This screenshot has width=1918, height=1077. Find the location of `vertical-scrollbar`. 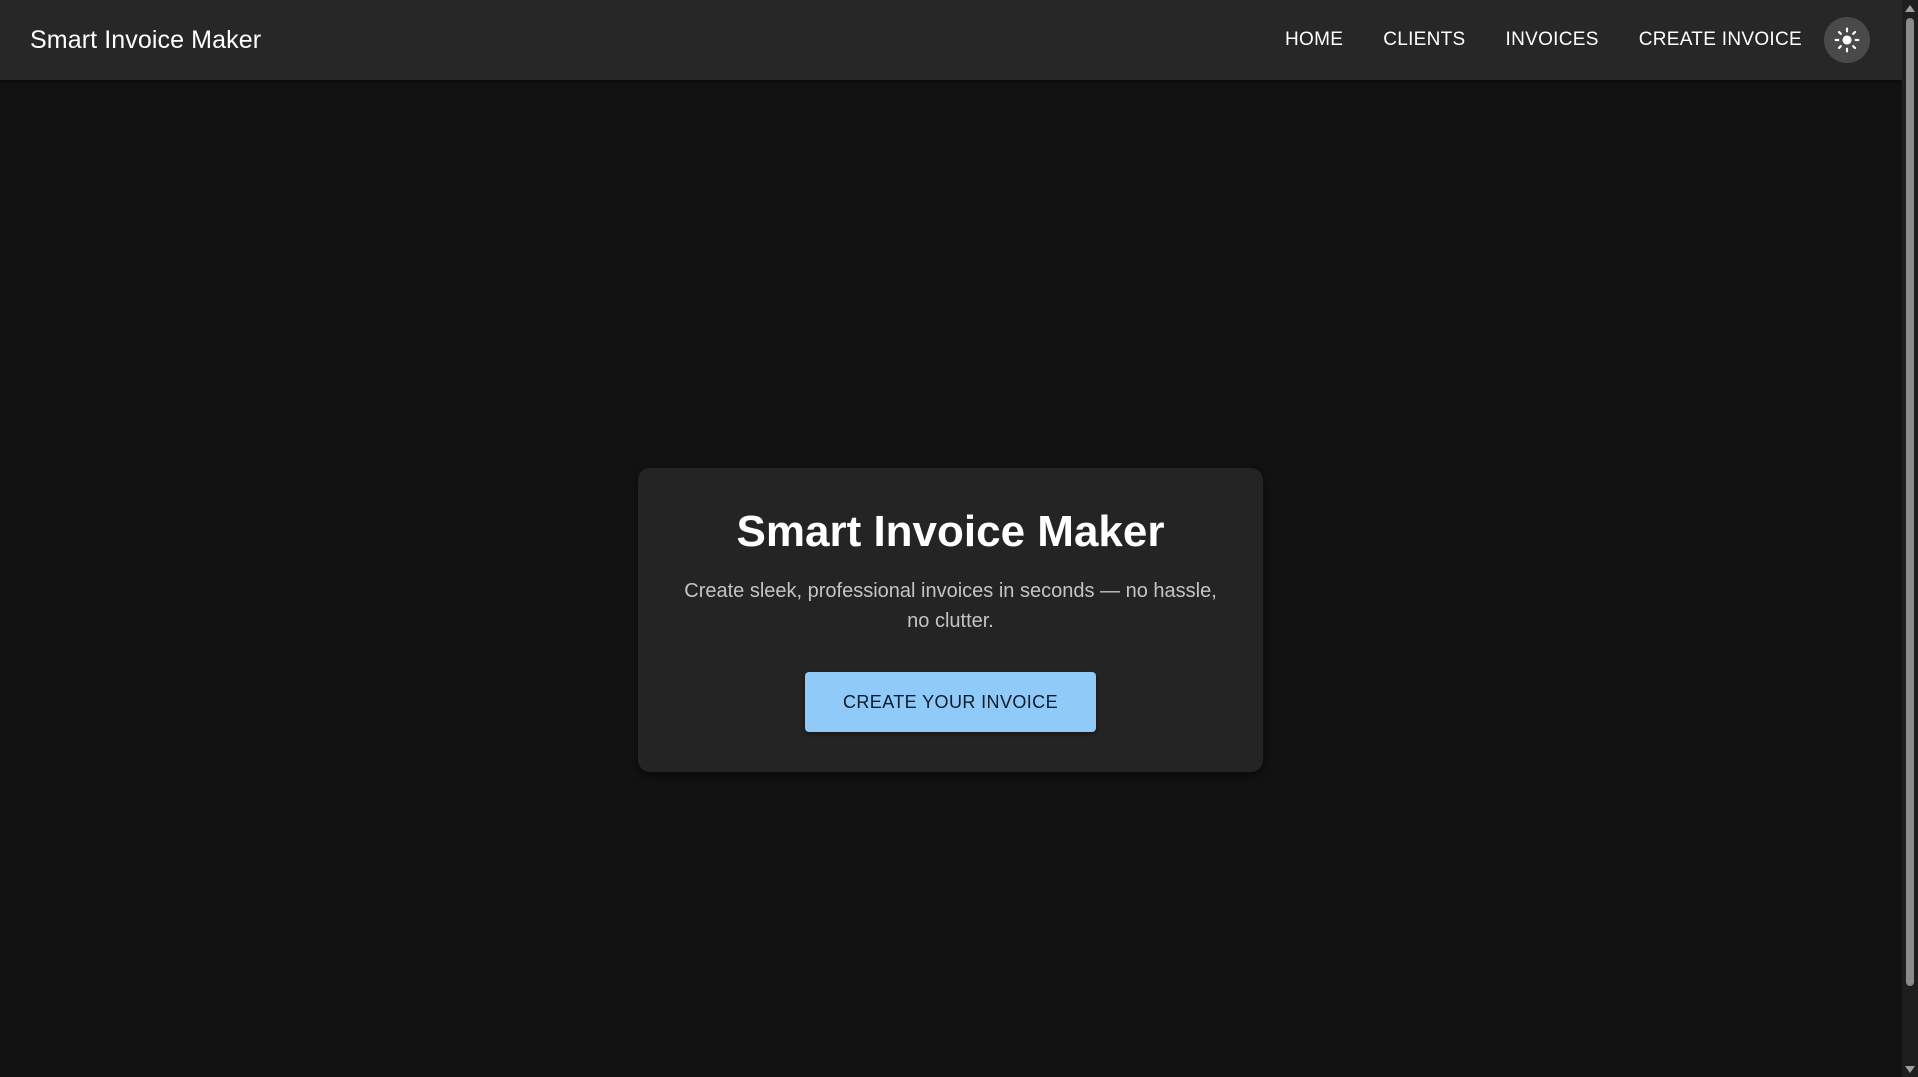

vertical-scrollbar is located at coordinates (1910, 538).